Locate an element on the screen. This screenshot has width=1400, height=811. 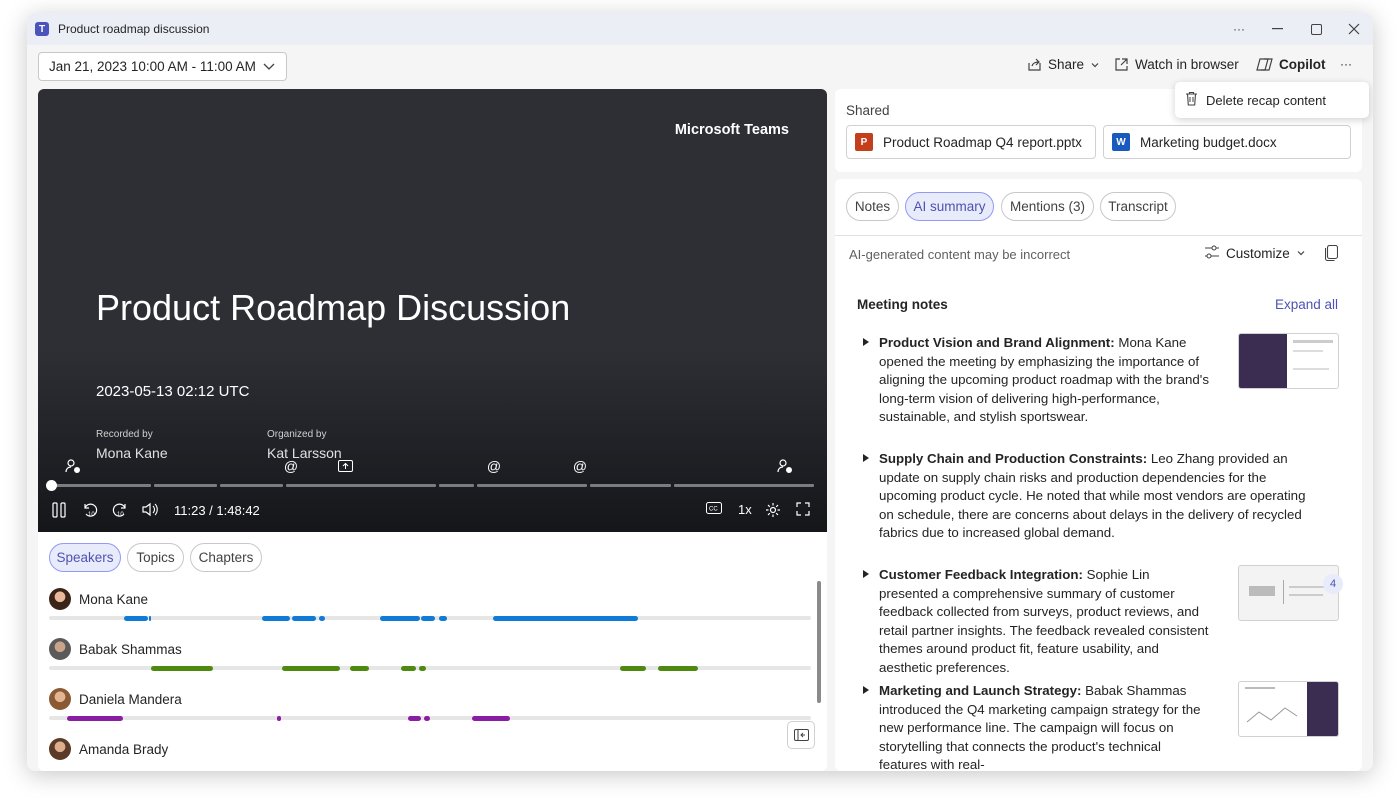
shared-file-pptx: P Product Roadmap Q4 report.pptx is located at coordinates (971, 142).